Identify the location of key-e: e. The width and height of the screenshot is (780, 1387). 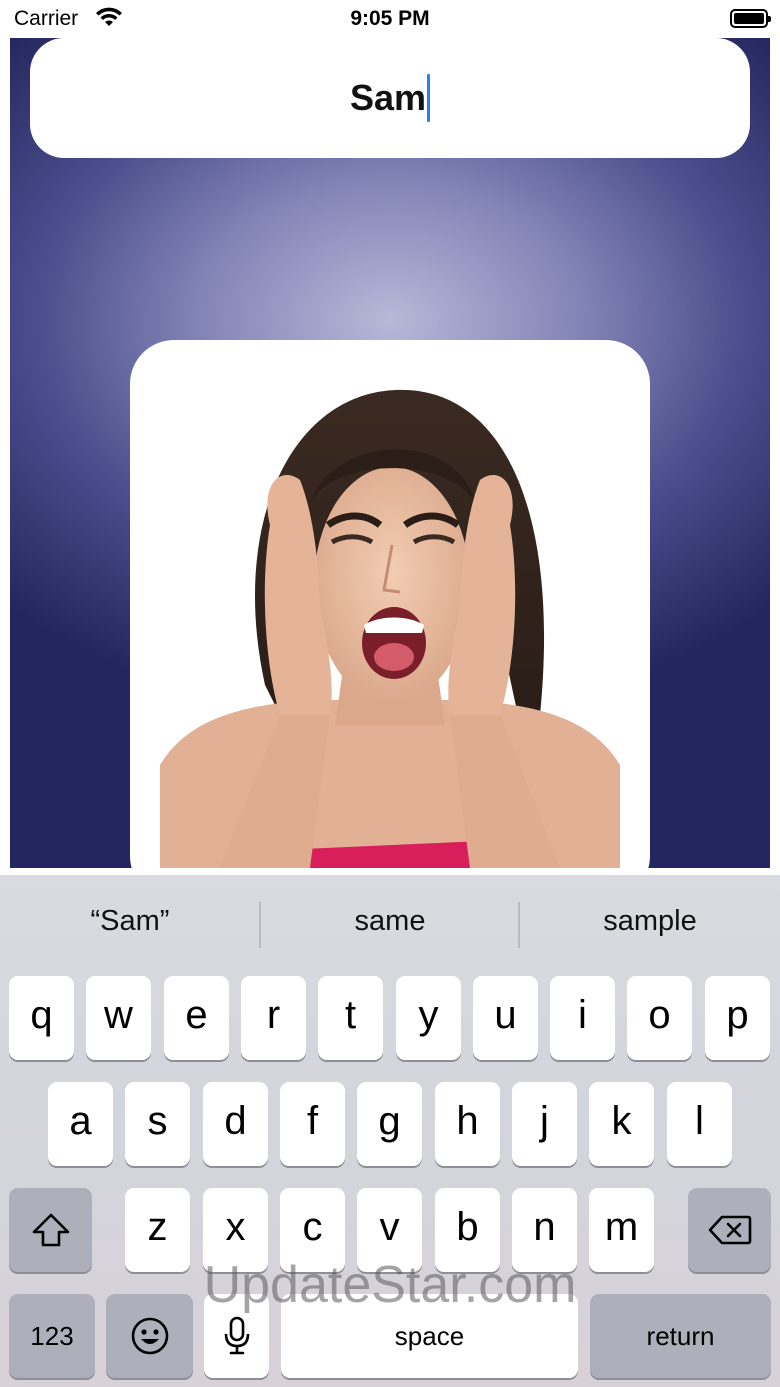
(196, 1018).